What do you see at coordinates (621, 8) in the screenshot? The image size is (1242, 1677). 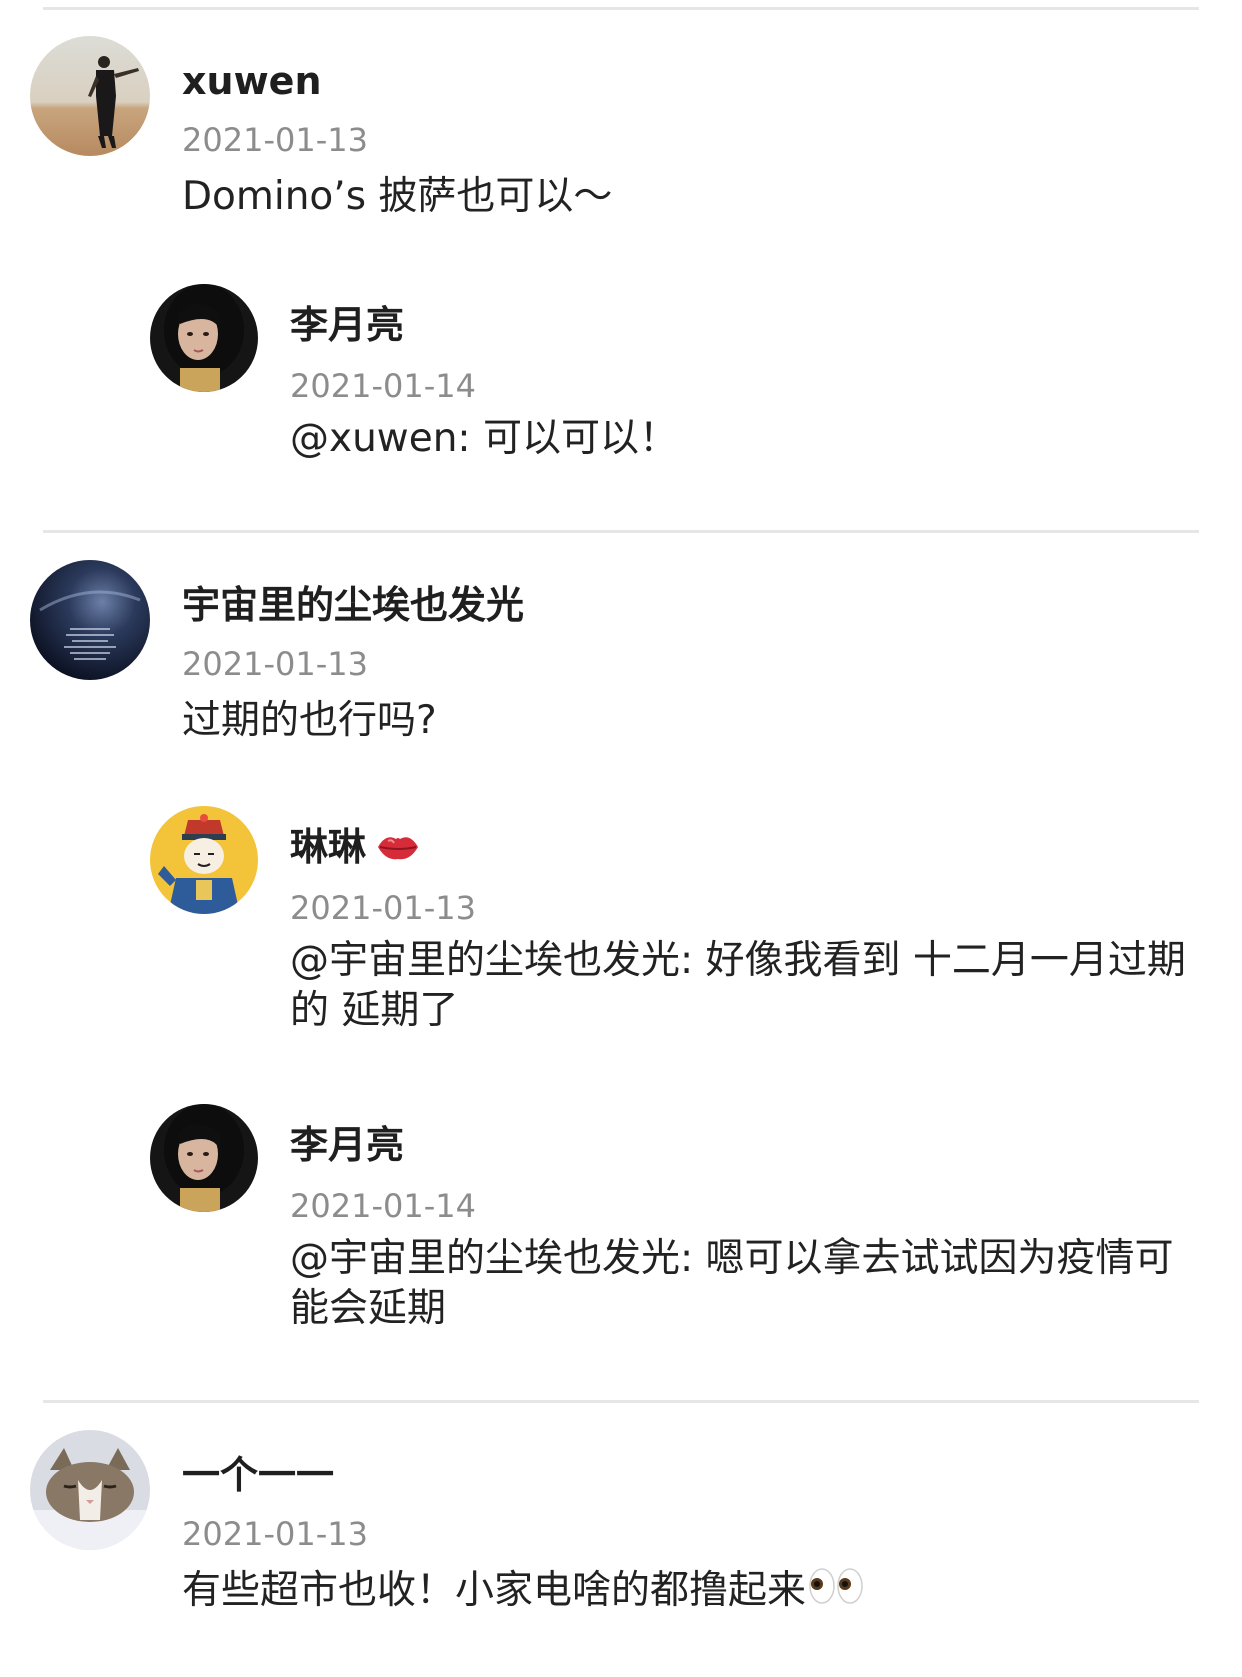 I see `top-divider` at bounding box center [621, 8].